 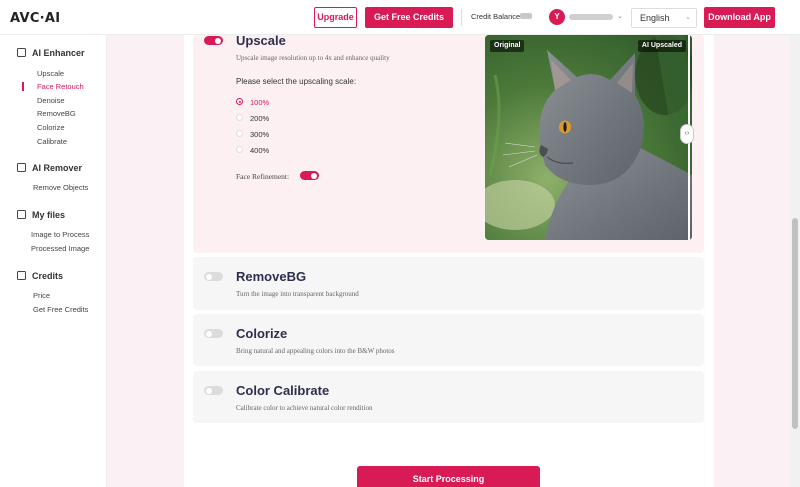 What do you see at coordinates (23, 86) in the screenshot?
I see `active-indicator` at bounding box center [23, 86].